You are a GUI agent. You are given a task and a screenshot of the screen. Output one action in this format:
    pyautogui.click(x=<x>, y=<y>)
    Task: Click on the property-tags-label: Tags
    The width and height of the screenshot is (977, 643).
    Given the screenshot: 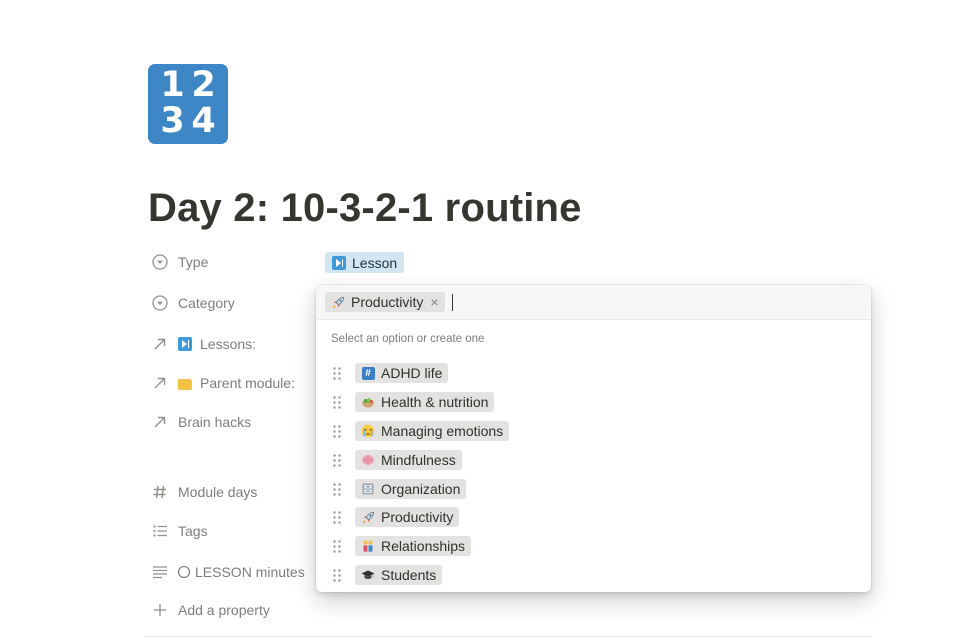 What is the action you would take?
    pyautogui.click(x=193, y=531)
    